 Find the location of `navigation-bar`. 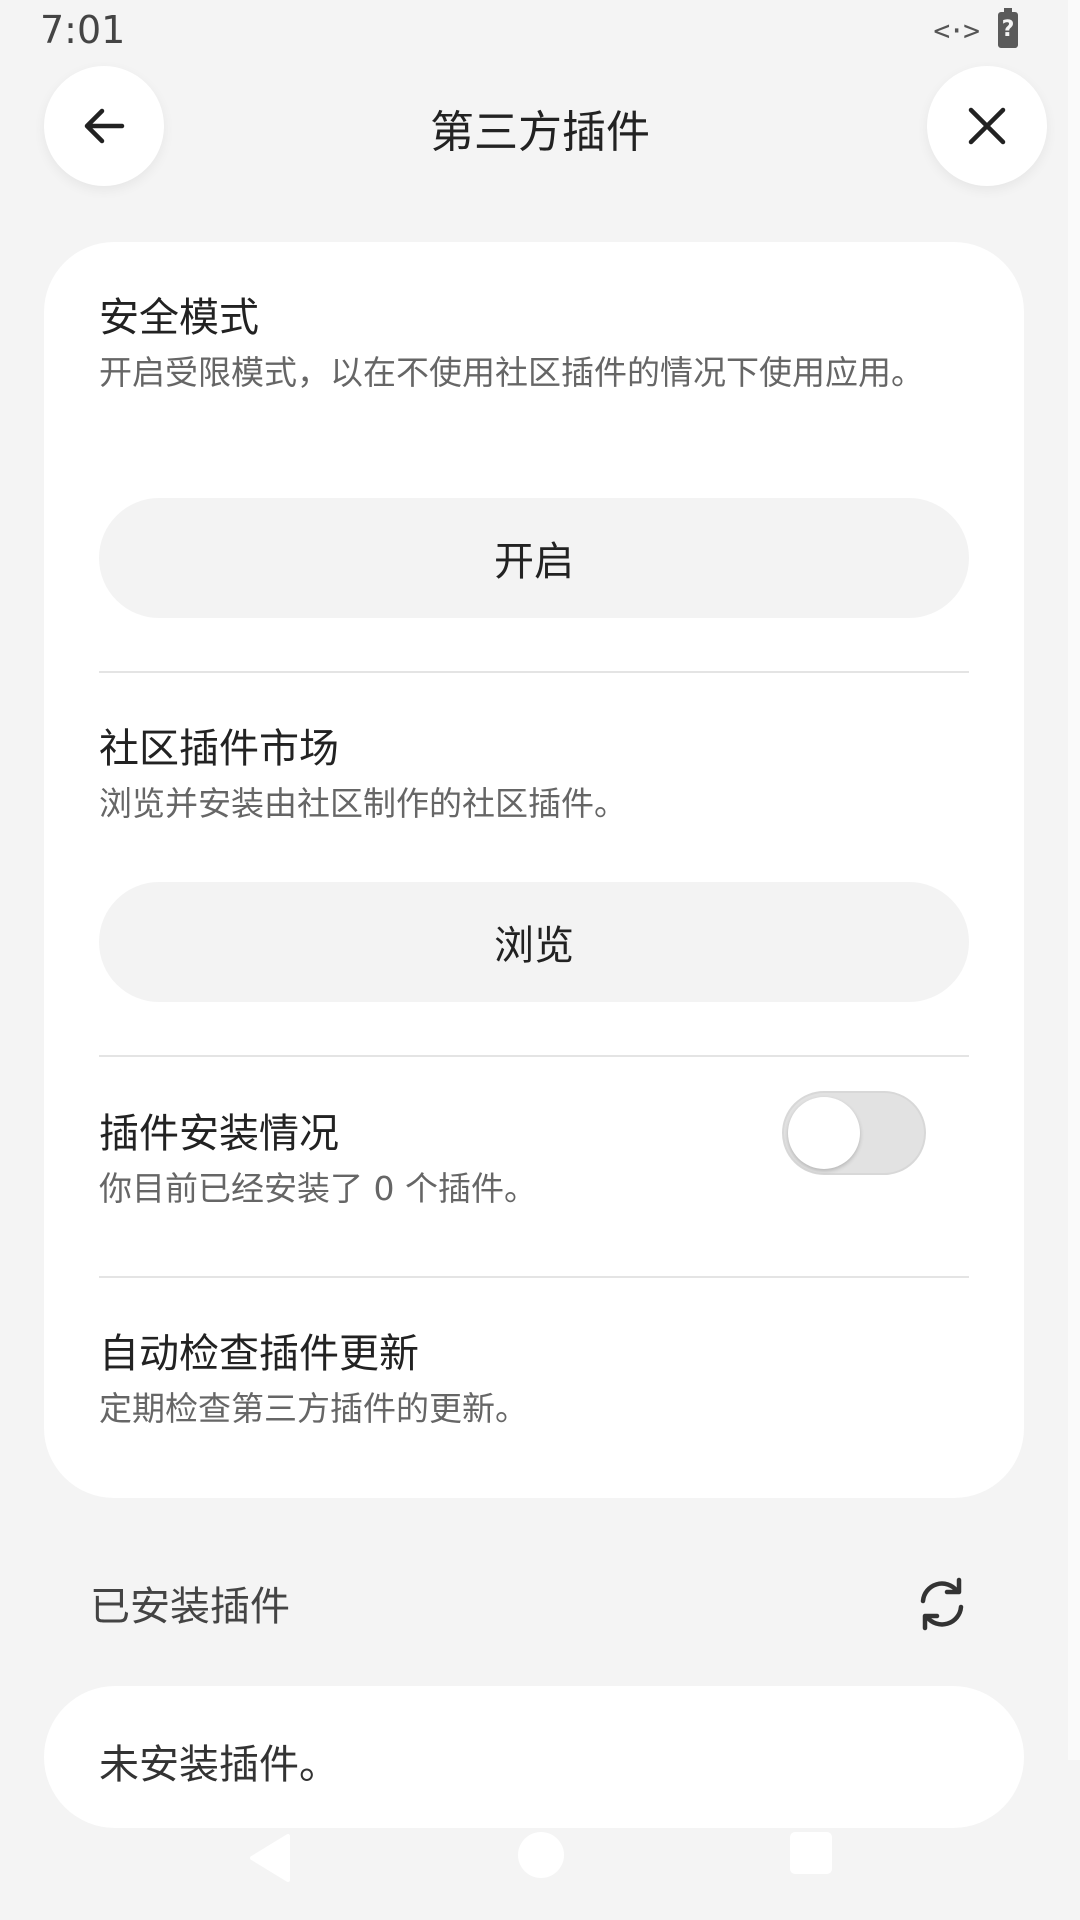

navigation-bar is located at coordinates (540, 1875).